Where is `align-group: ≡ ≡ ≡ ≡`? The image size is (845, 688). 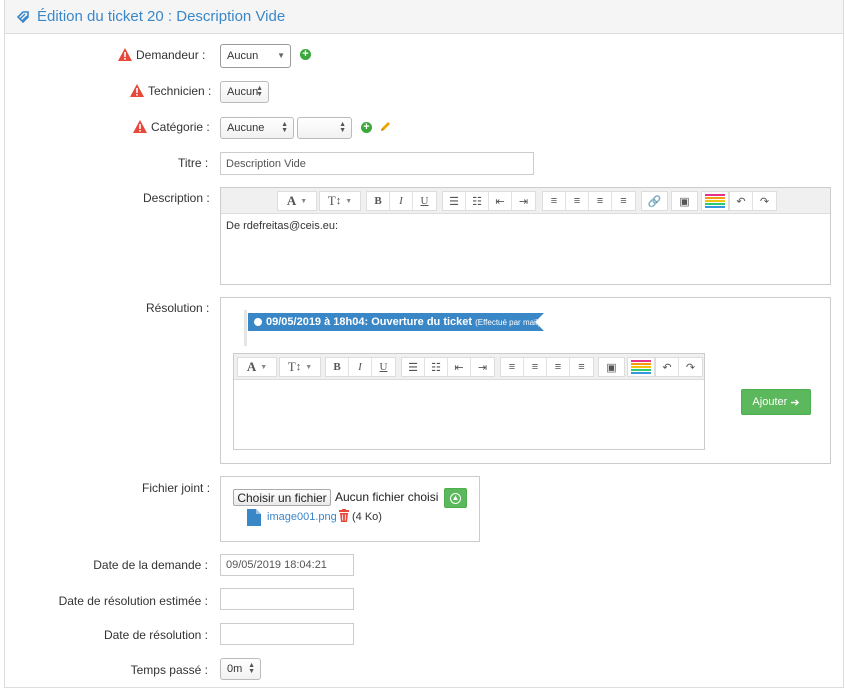 align-group: ≡ ≡ ≡ ≡ is located at coordinates (589, 201).